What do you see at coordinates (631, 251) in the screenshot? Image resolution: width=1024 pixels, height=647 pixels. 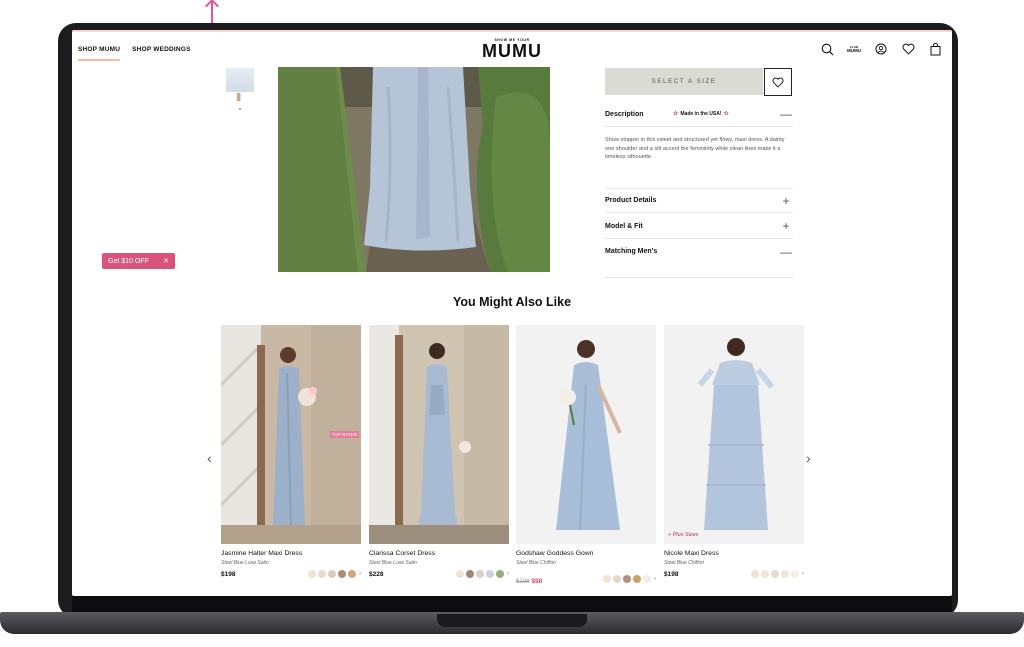 I see `accordion-title: Matching Men's` at bounding box center [631, 251].